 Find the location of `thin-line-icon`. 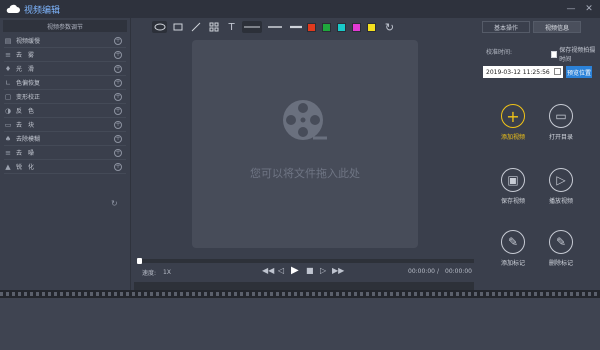

thin-line-icon is located at coordinates (252, 27).